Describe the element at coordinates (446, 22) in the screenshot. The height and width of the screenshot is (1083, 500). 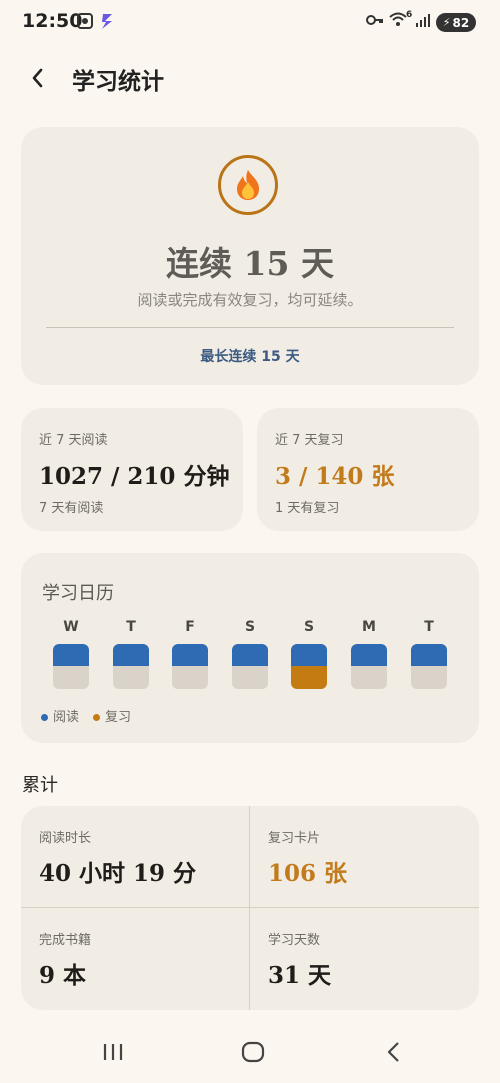
I see `bolt-icon: ⚡` at that location.